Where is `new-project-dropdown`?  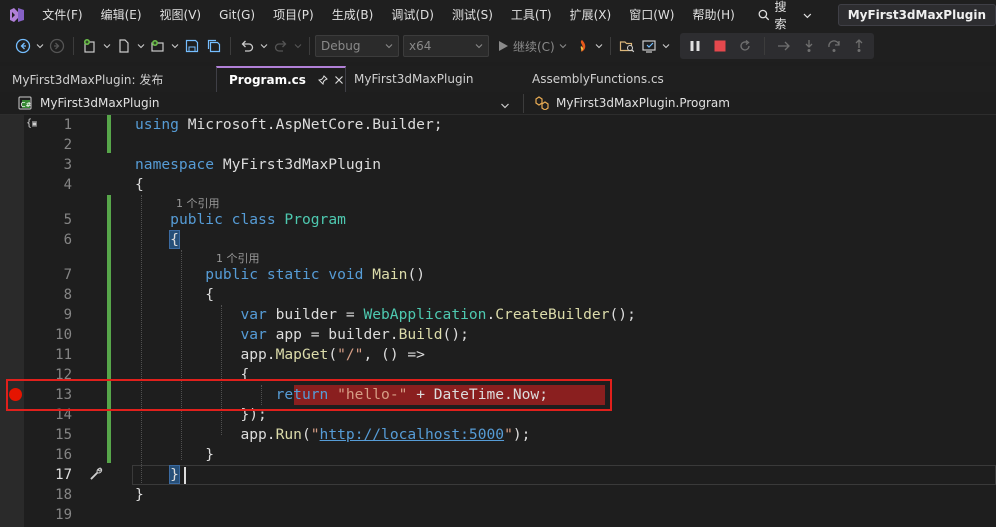
new-project-dropdown is located at coordinates (107, 46).